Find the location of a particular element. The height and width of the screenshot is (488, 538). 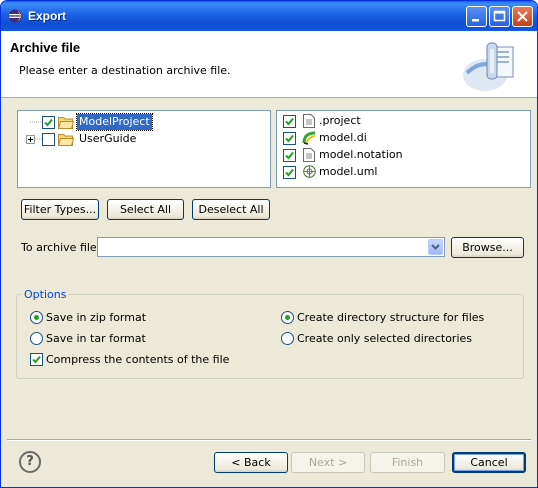

project-tree: ModelProject UserGuide is located at coordinates (144, 149).